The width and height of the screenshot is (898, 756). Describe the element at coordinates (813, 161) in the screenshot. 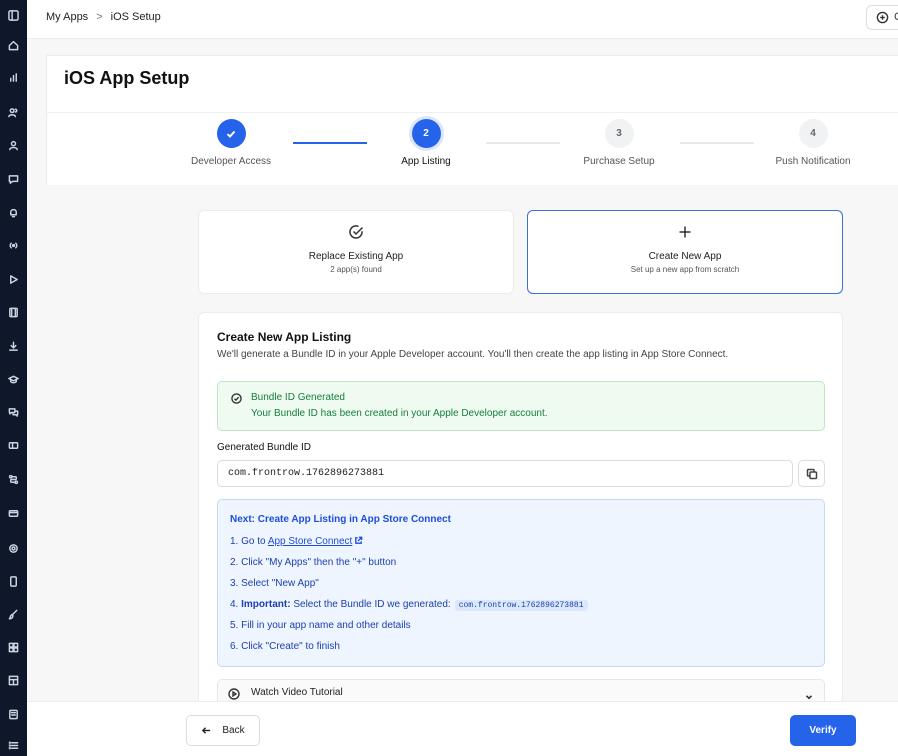

I see `step-4-label: Push Notification` at that location.